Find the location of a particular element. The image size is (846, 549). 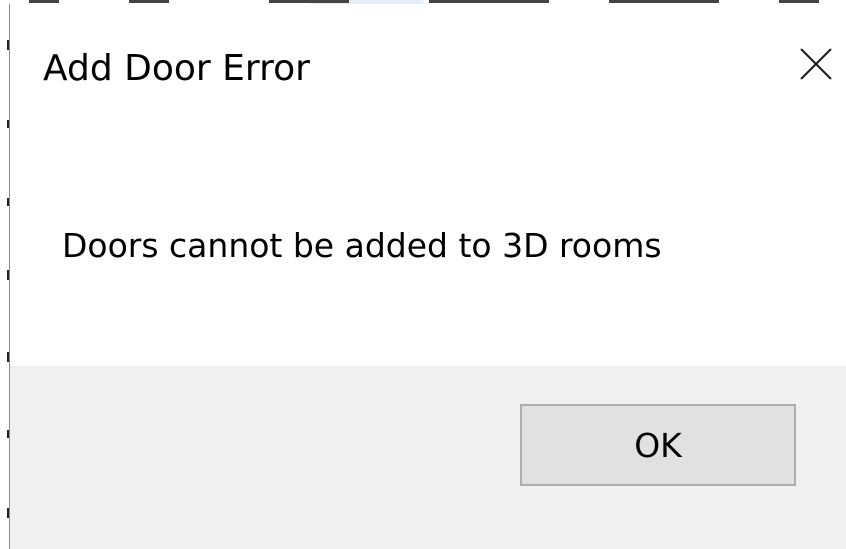

background-left-edge is located at coordinates (4, 274).